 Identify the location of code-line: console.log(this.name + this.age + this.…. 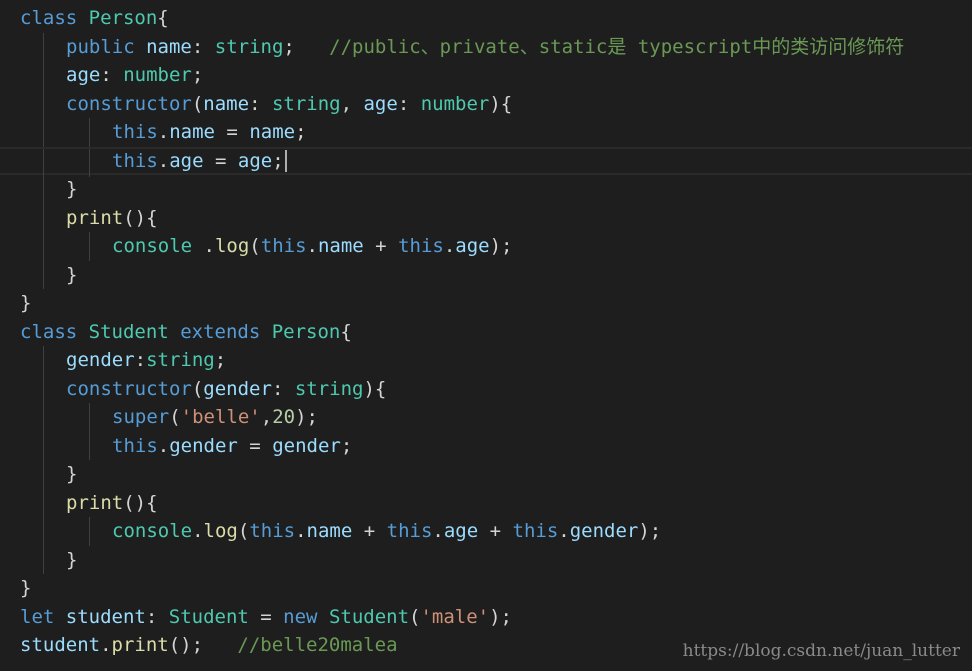
(486, 531).